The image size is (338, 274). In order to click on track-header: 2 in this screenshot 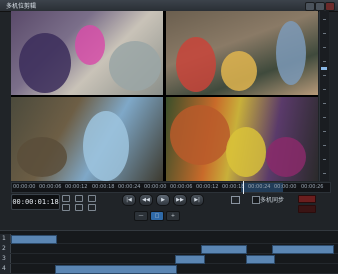, I will do `click(5, 248)`.